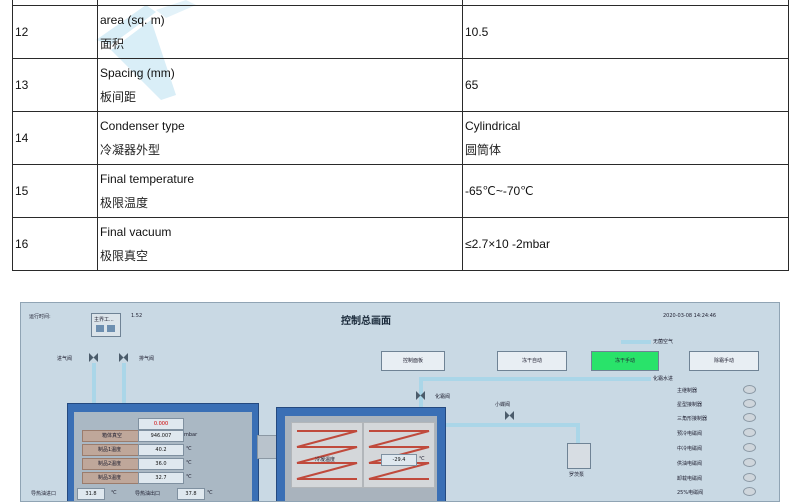 The width and height of the screenshot is (800, 502). I want to click on row-index: 12, so click(55, 32).